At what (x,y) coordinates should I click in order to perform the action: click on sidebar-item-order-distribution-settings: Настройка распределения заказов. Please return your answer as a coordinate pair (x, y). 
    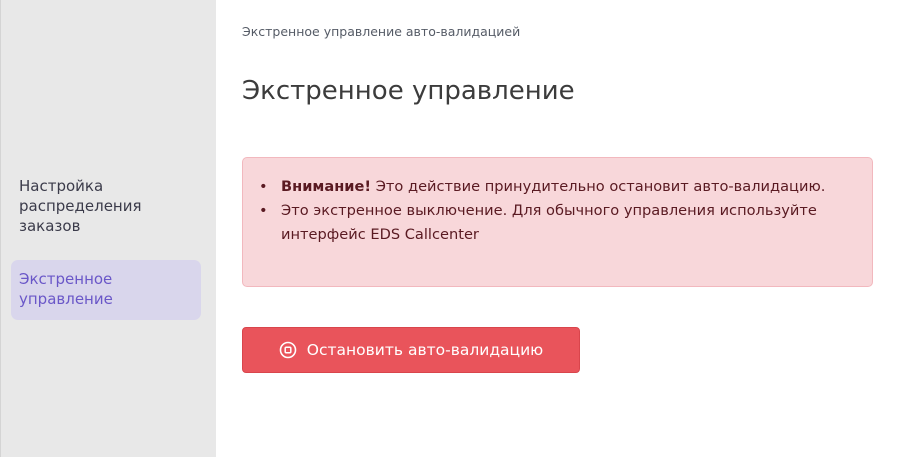
    Looking at the image, I should click on (106, 206).